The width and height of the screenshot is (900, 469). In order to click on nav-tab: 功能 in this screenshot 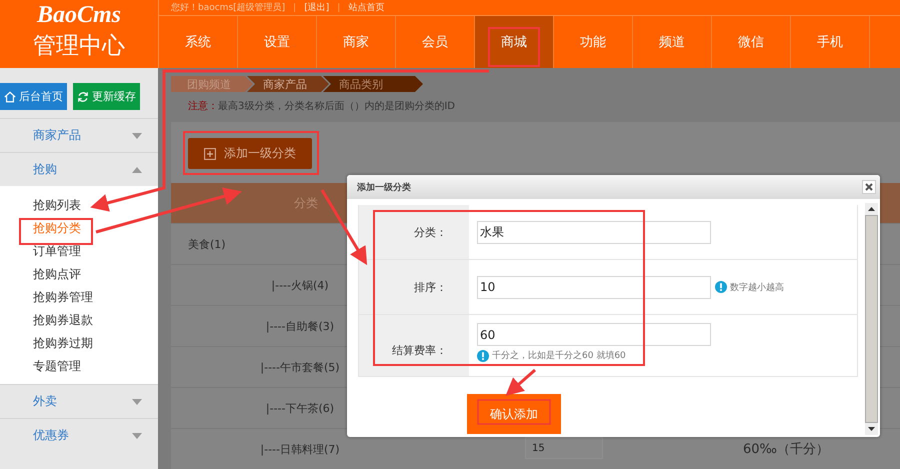, I will do `click(593, 42)`.